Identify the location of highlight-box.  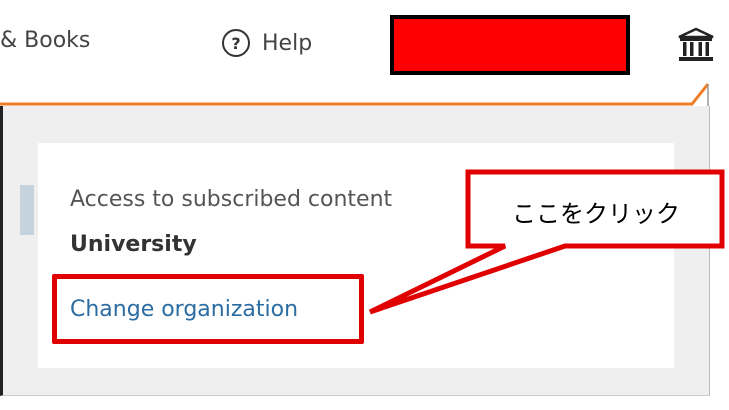
(208, 309).